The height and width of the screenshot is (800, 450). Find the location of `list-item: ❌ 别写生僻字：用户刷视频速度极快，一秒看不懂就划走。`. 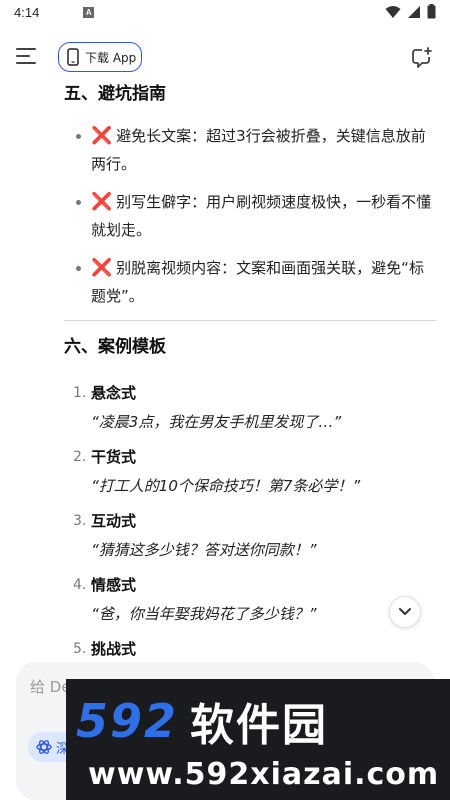

list-item: ❌ 别写生僻字：用户刷视频速度极快，一秒看不懂就划走。 is located at coordinates (250, 216).